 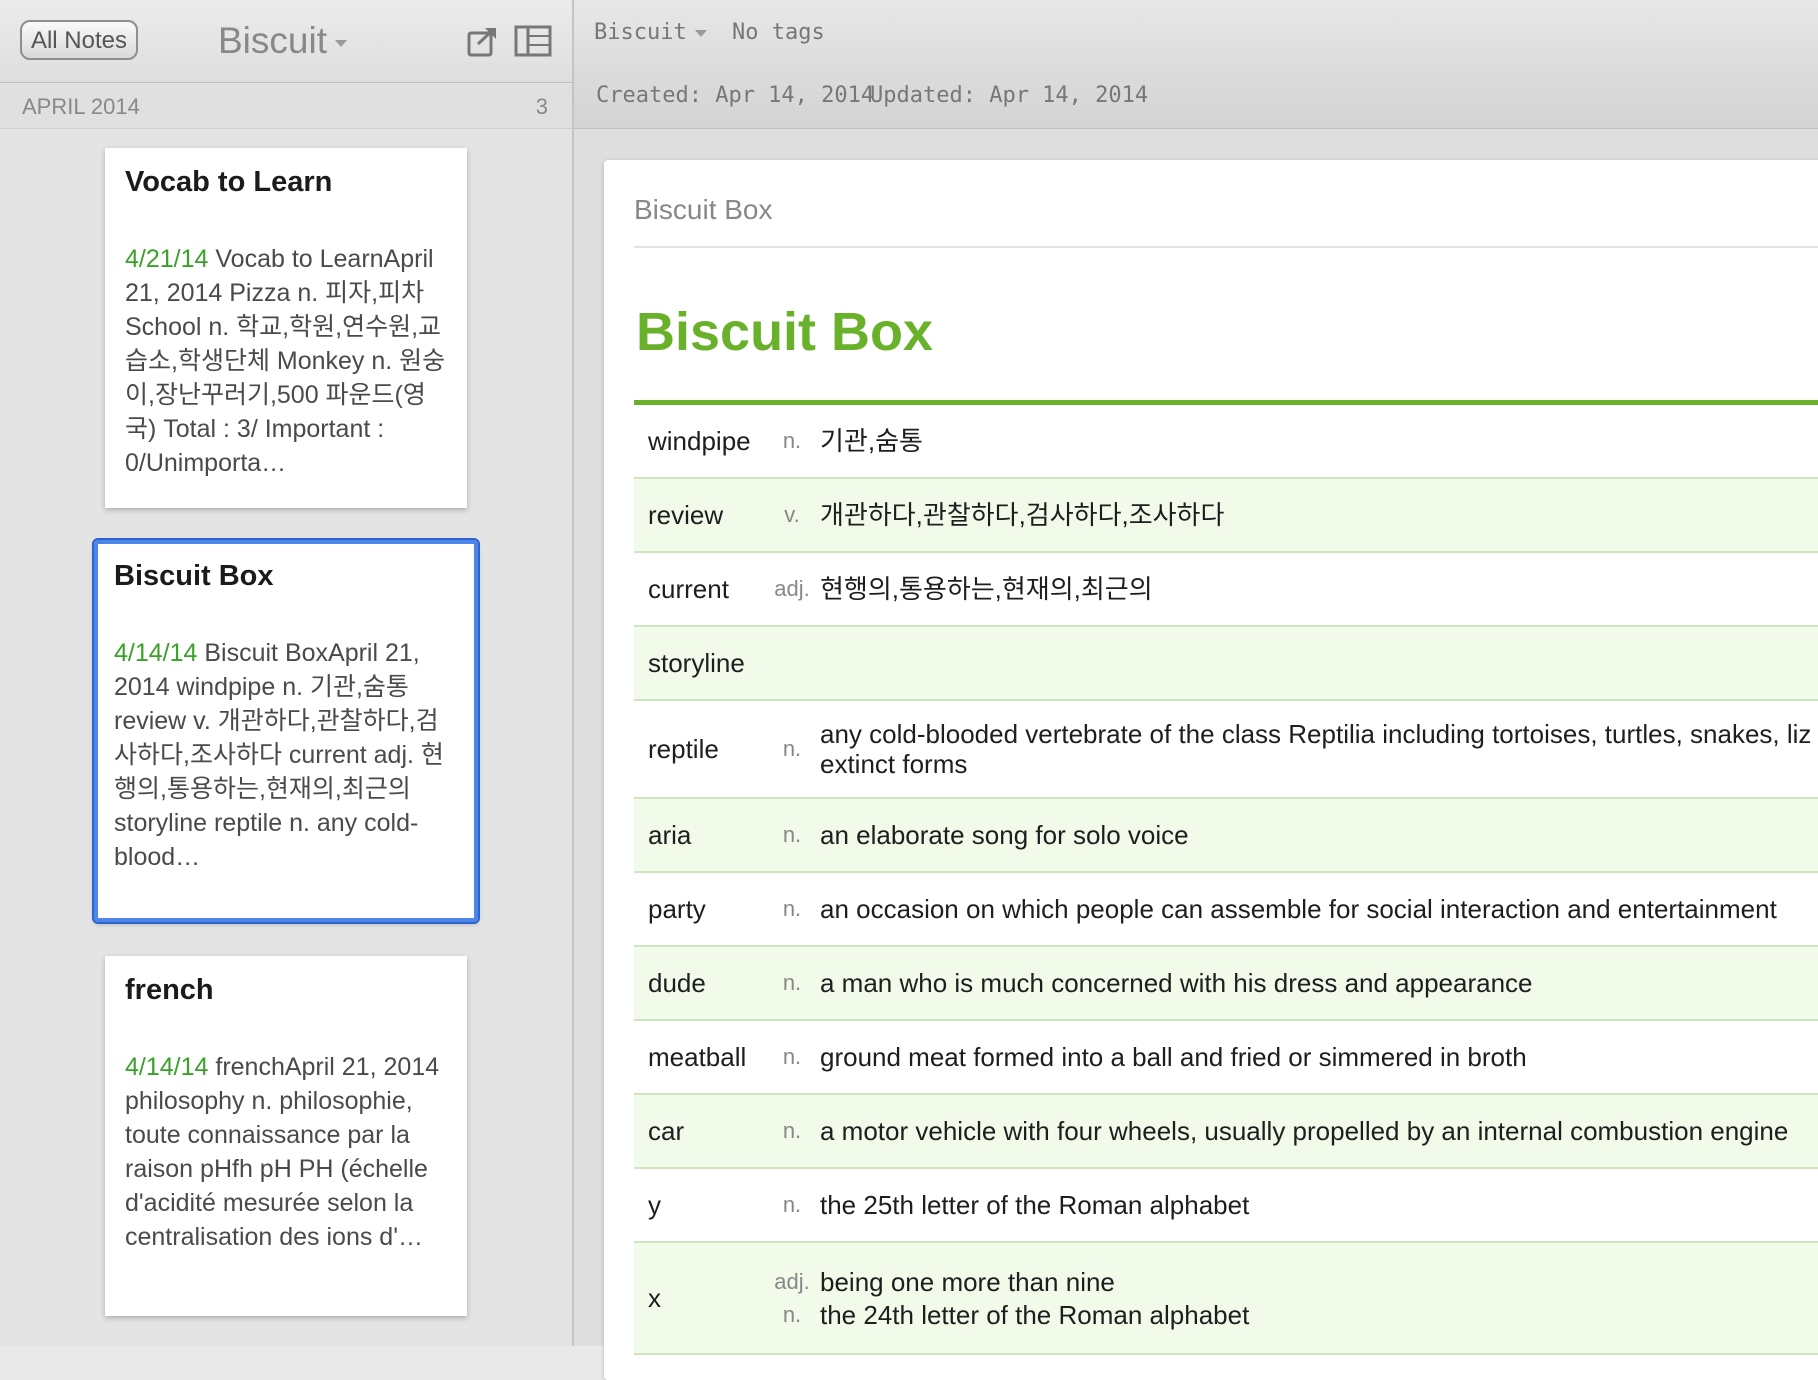 What do you see at coordinates (697, 1056) in the screenshot?
I see `vocab-word: meatball` at bounding box center [697, 1056].